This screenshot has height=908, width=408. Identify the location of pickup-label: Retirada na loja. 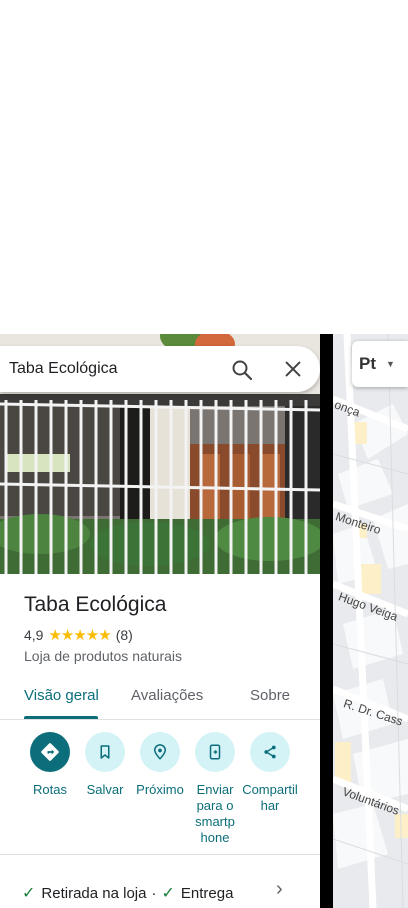
(94, 893).